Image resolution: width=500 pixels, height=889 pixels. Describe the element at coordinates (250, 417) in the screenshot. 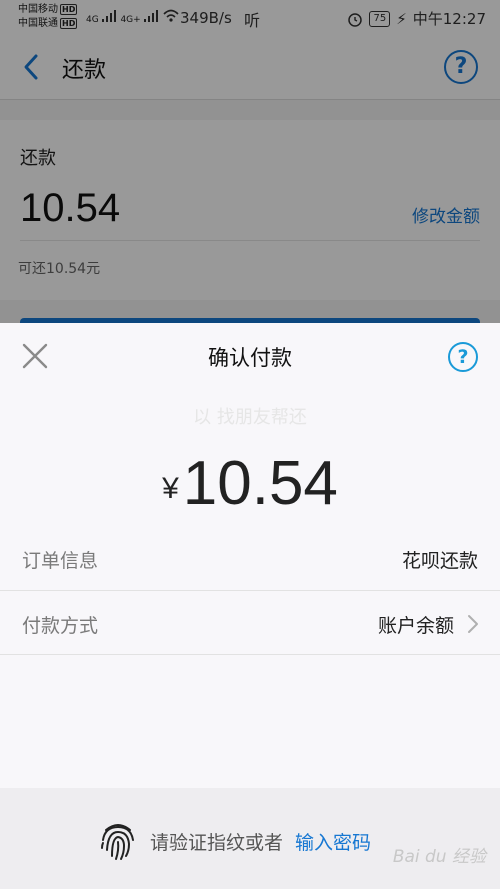

I see `friend-pay-ghost-text: 以 找朋友帮还` at that location.